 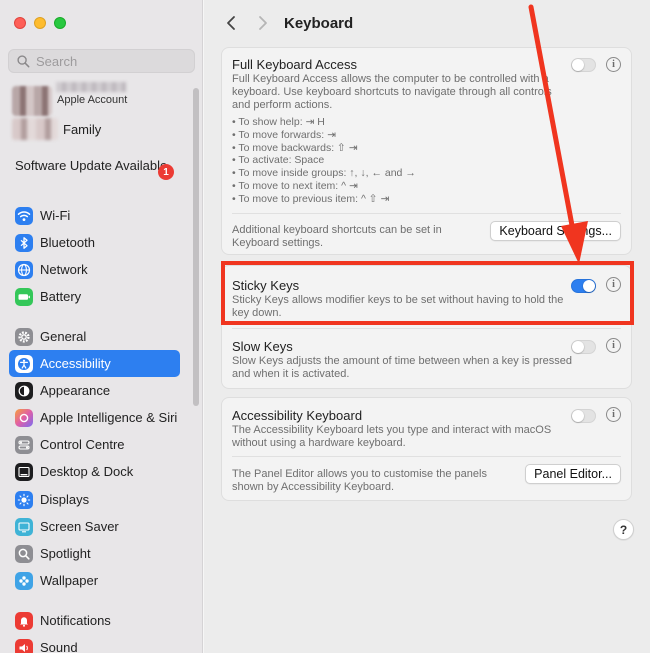 I want to click on accessibility-keyboard-info-icon: i, so click(x=613, y=414).